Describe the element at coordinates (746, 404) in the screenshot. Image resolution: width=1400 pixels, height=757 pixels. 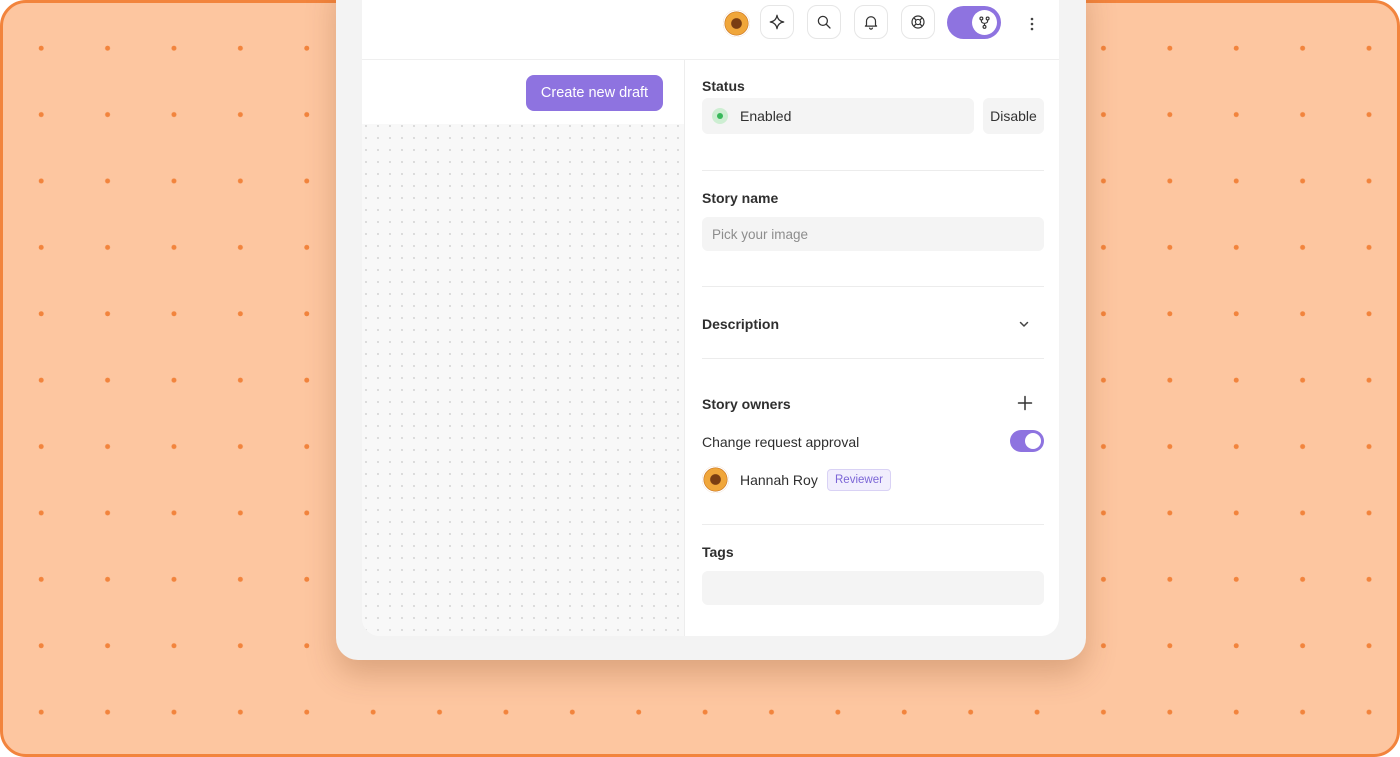
I see `story-owners-label: Story owners` at that location.